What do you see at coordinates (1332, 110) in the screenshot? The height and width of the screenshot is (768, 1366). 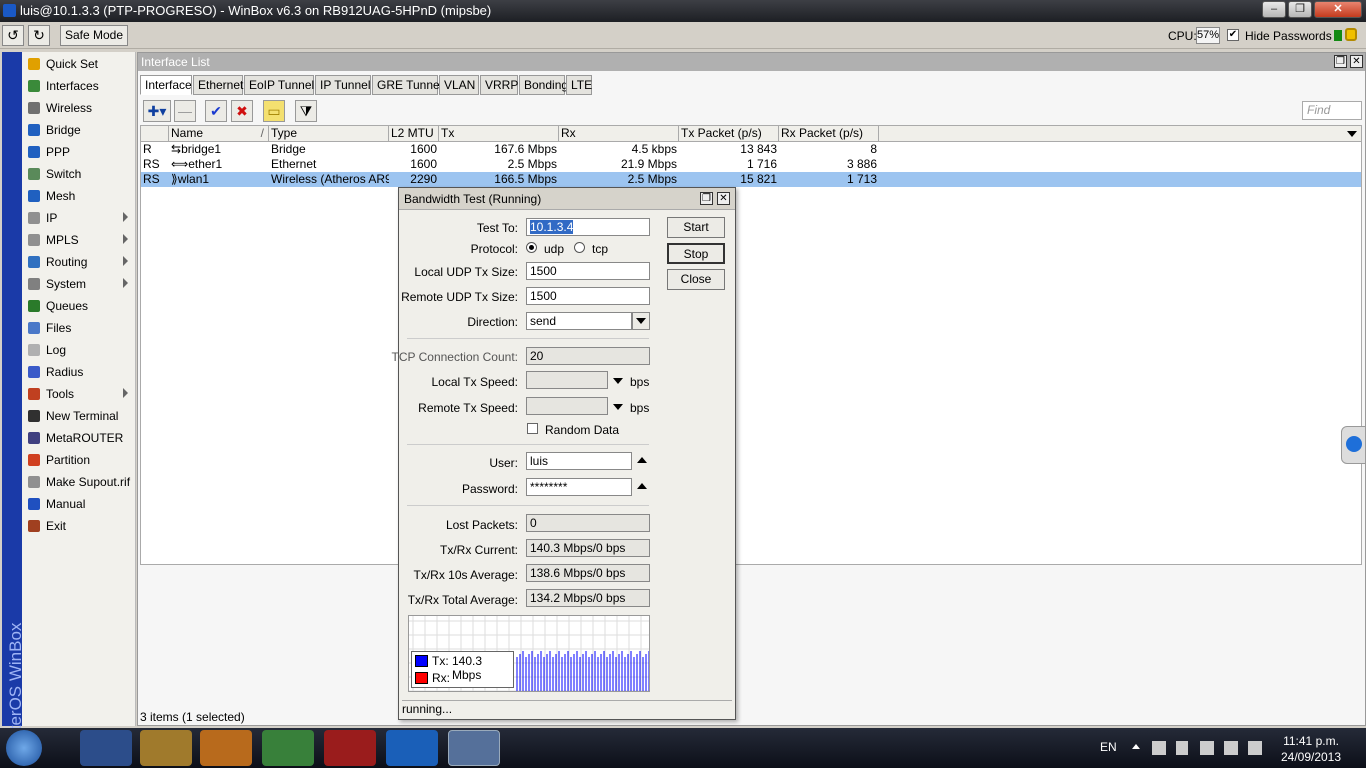 I see `find-input: Find` at bounding box center [1332, 110].